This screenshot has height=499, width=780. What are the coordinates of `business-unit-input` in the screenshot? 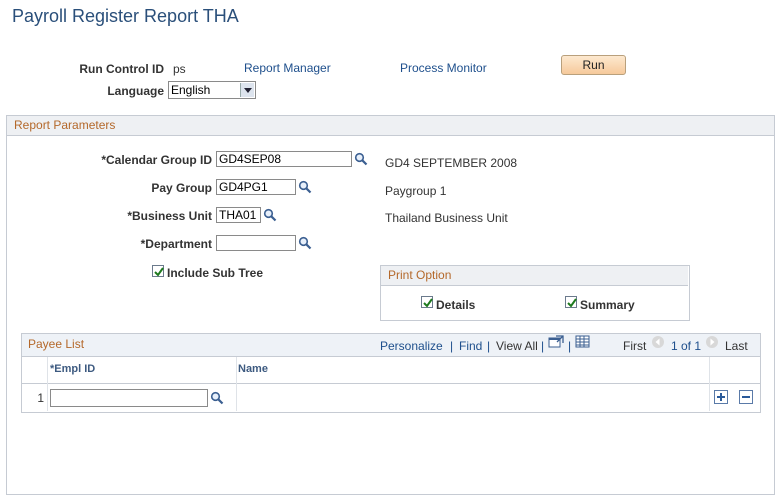 It's located at (238, 215).